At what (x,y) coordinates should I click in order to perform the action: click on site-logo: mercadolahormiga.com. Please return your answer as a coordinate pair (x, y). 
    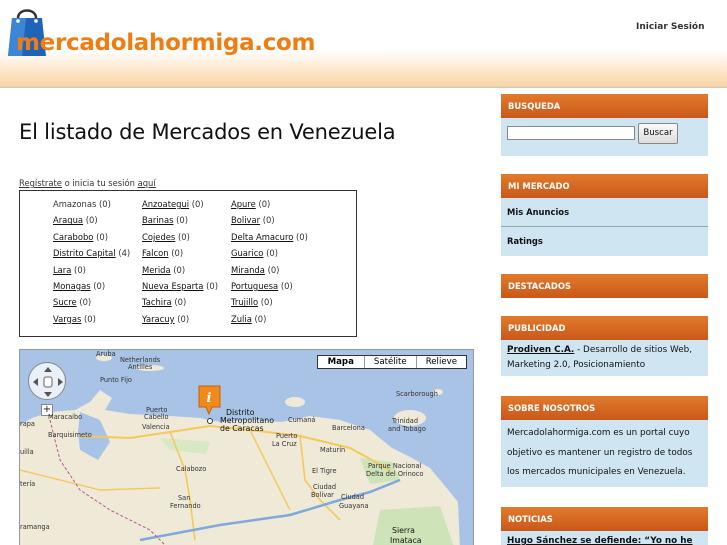
    Looking at the image, I should click on (160, 31).